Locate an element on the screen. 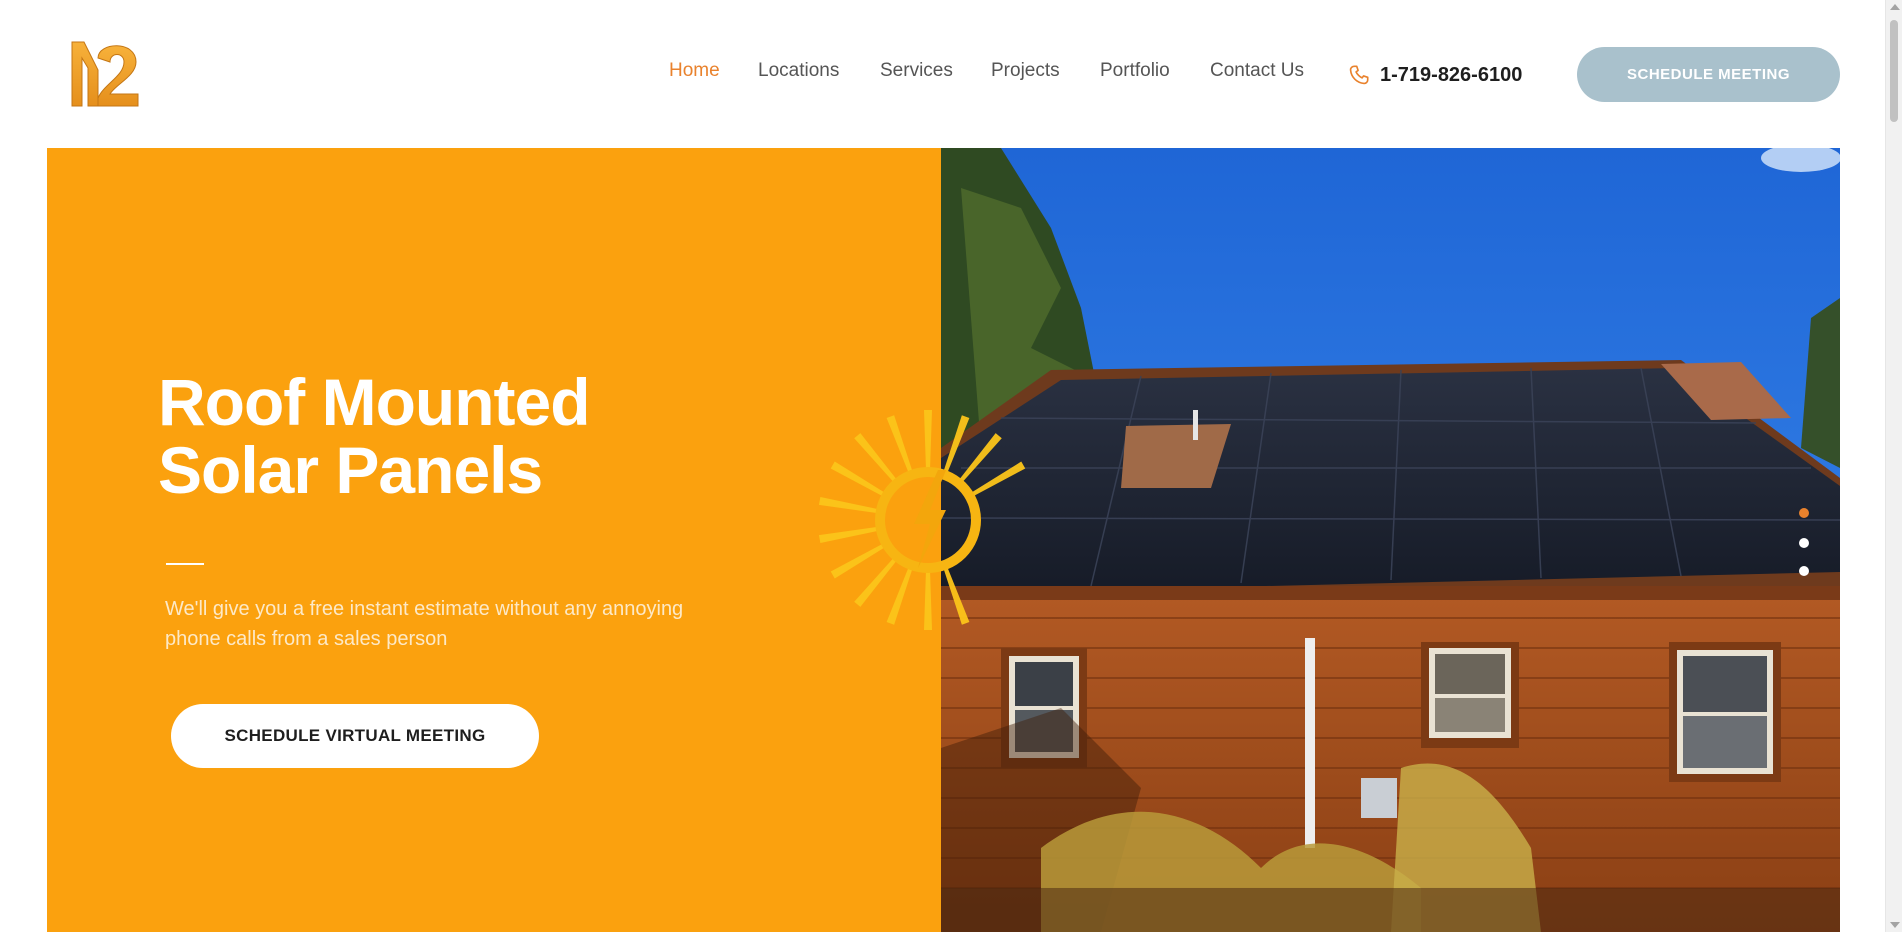 The height and width of the screenshot is (932, 1902). slider-dots is located at coordinates (1805, 543).